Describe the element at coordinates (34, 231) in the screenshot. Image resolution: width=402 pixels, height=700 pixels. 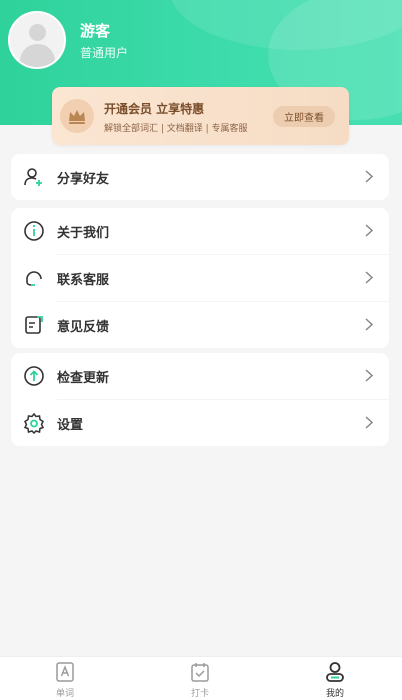
I see `info-icon` at that location.